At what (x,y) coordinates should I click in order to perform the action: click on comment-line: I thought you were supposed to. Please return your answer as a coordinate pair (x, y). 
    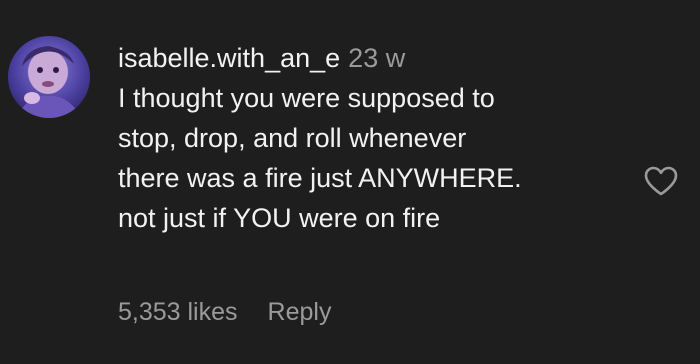
    Looking at the image, I should click on (306, 98).